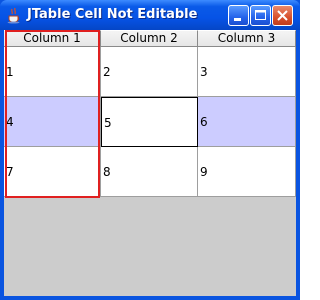 The image size is (320, 300). I want to click on column-header-3: Column 3, so click(247, 38).